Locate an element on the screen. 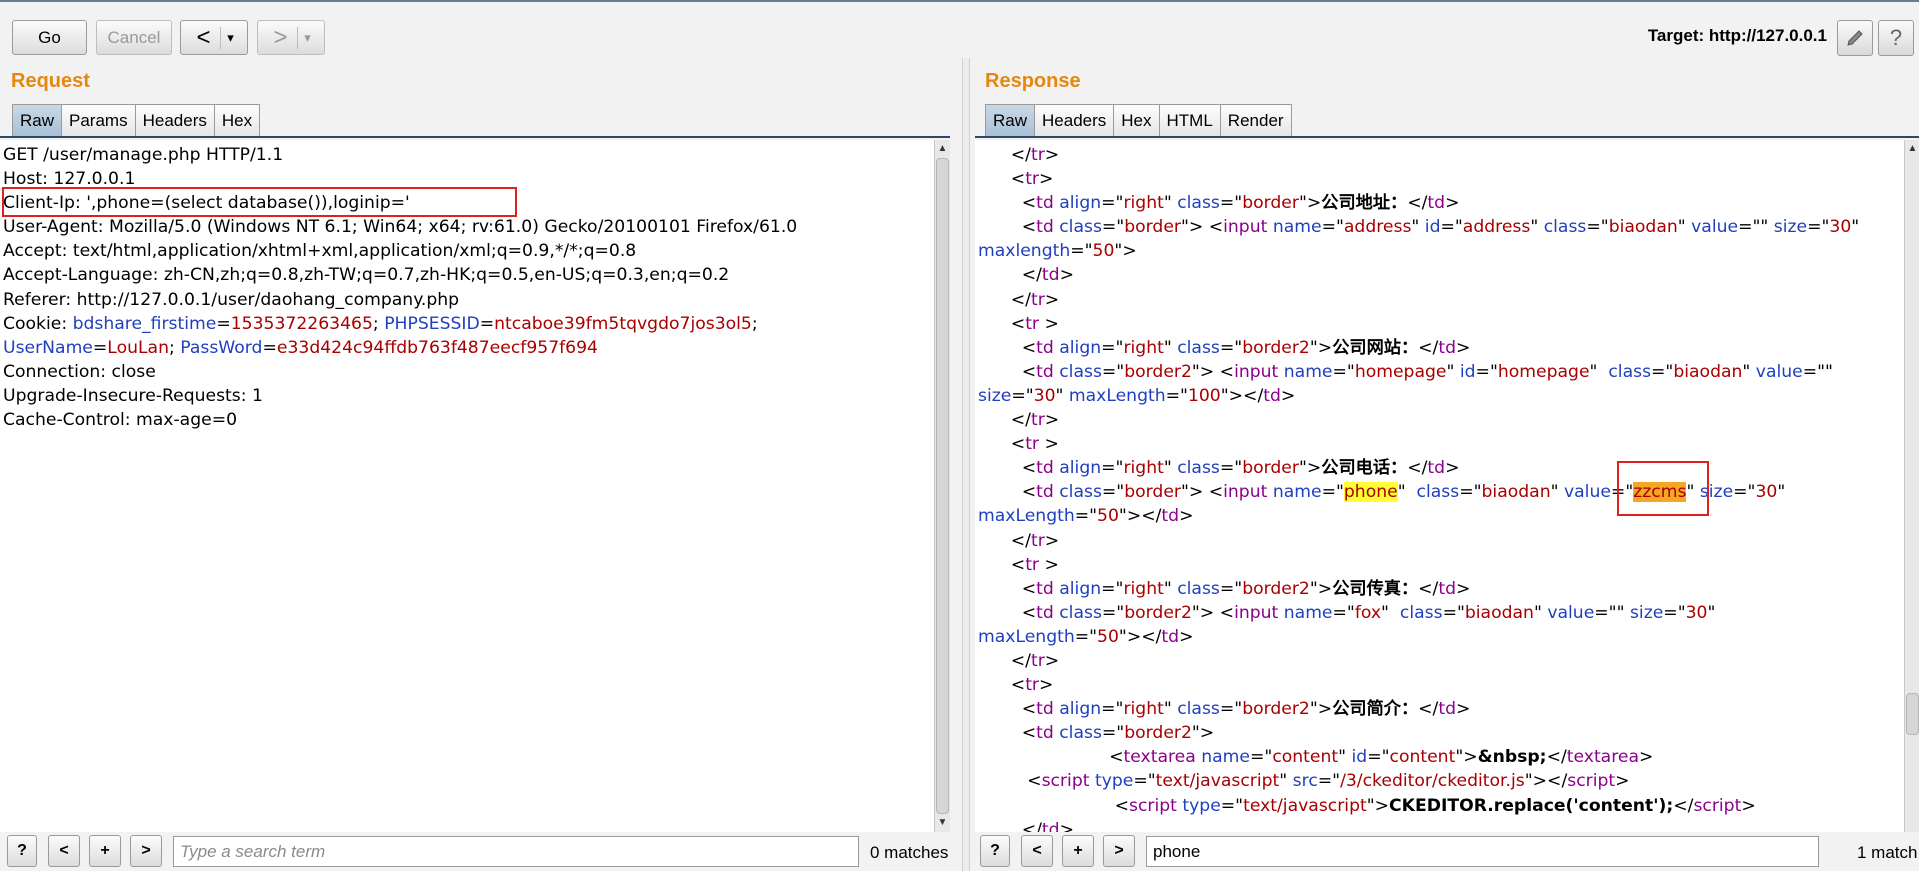 The width and height of the screenshot is (1919, 871). response-tab-headers: Headers is located at coordinates (1074, 120).